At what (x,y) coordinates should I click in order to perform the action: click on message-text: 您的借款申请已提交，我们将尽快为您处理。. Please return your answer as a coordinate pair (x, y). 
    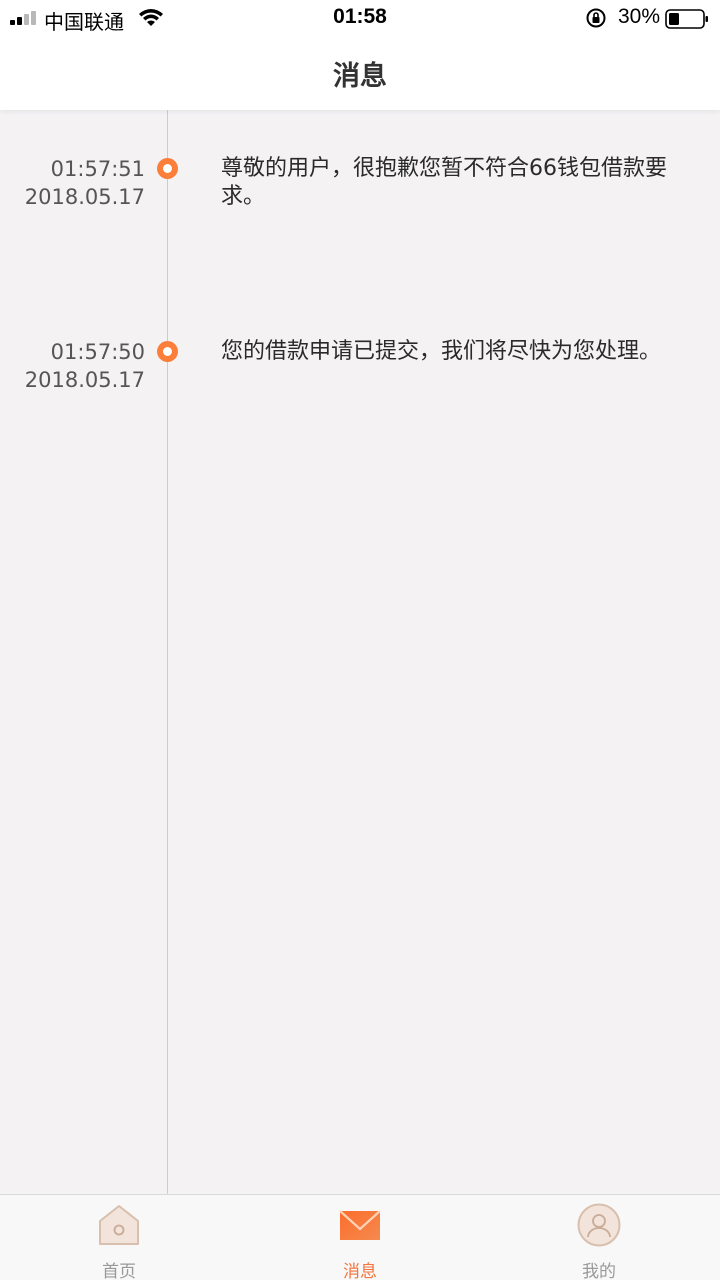
    Looking at the image, I should click on (441, 351).